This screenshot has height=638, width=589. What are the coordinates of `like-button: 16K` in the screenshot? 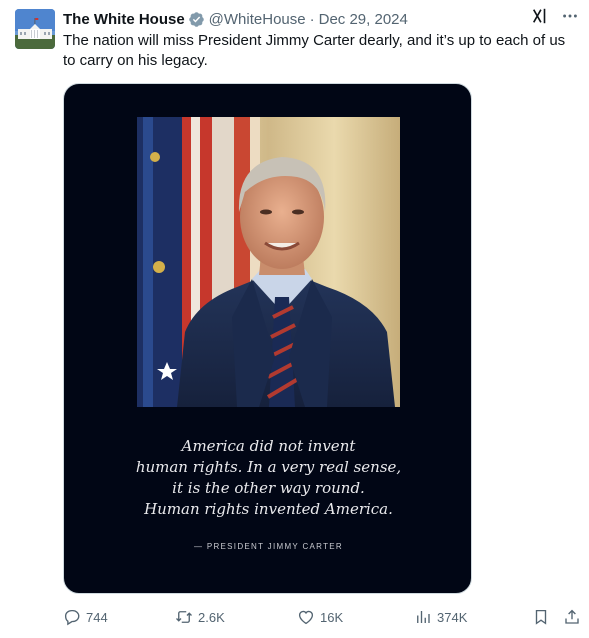 It's located at (320, 617).